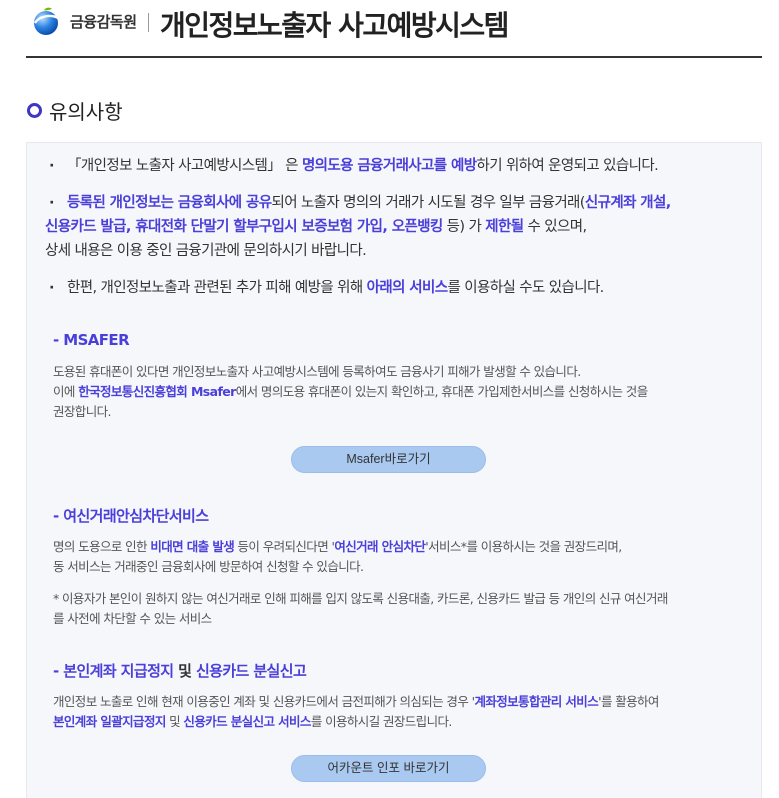  What do you see at coordinates (113, 671) in the screenshot?
I see `text: - 본인계좌 지급정지` at bounding box center [113, 671].